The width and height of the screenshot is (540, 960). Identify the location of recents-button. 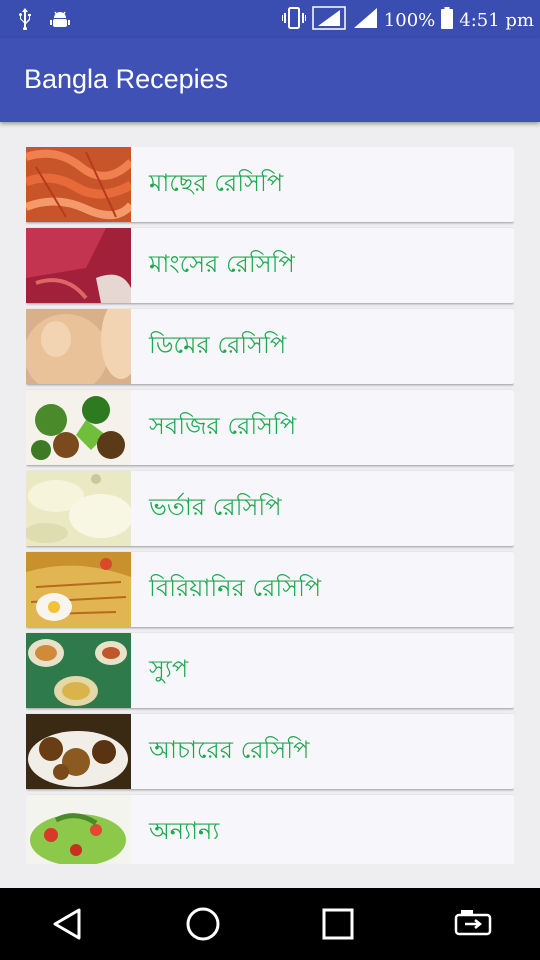
(338, 924).